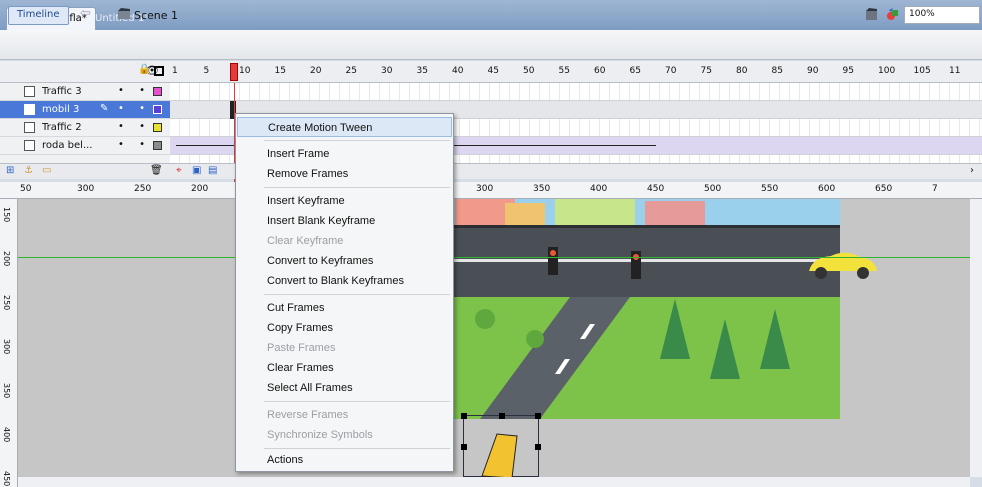 This screenshot has width=982, height=487. I want to click on menu-remove-frames: Remove Frames, so click(344, 174).